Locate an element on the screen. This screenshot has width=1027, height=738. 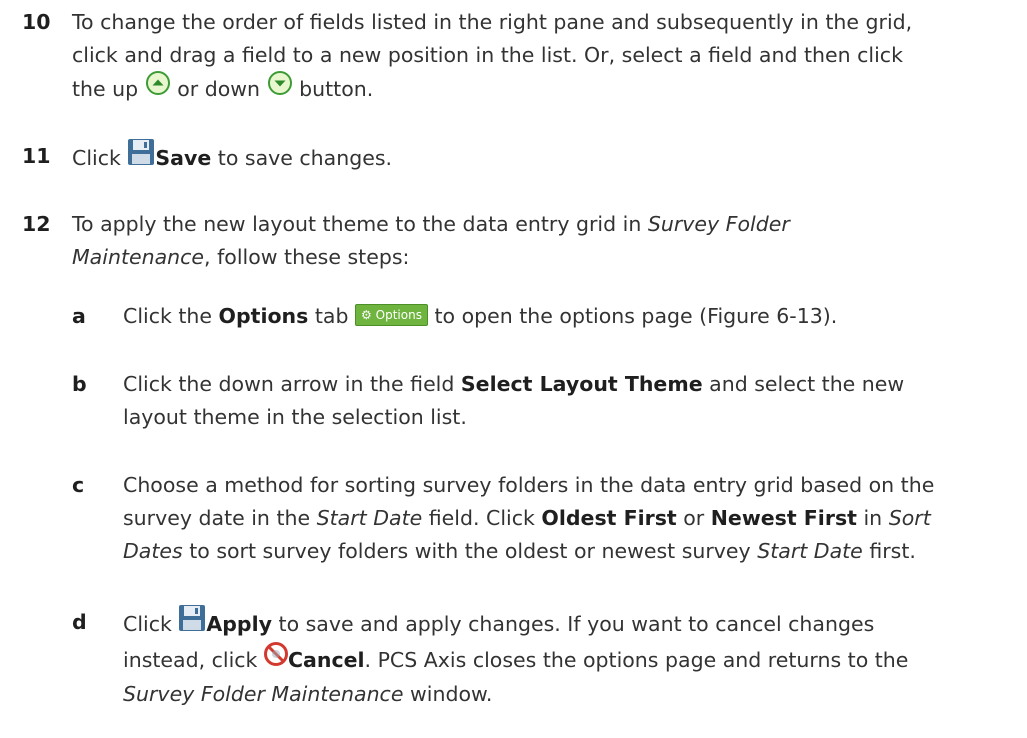
text-bold: Newest First is located at coordinates (783, 518).